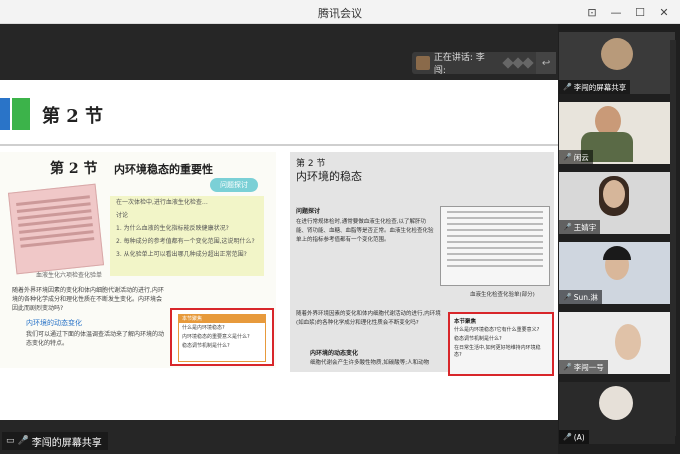 This screenshot has height=454, width=680. What do you see at coordinates (585, 227) in the screenshot?
I see `participant-name: 王婧宇` at bounding box center [585, 227].